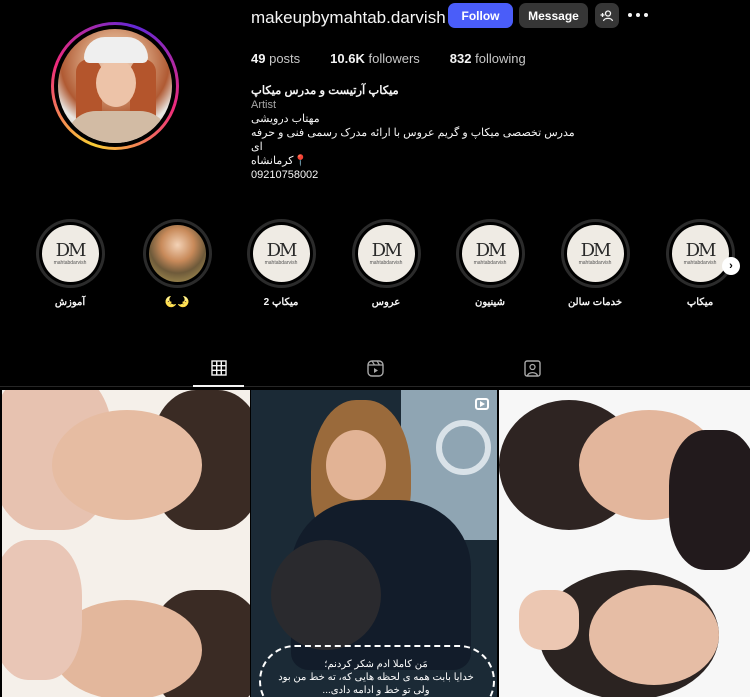 The width and height of the screenshot is (750, 697). What do you see at coordinates (376, 664) in the screenshot?
I see `caption-line: مَن کاملا ادم شکر کردنم؛` at bounding box center [376, 664].